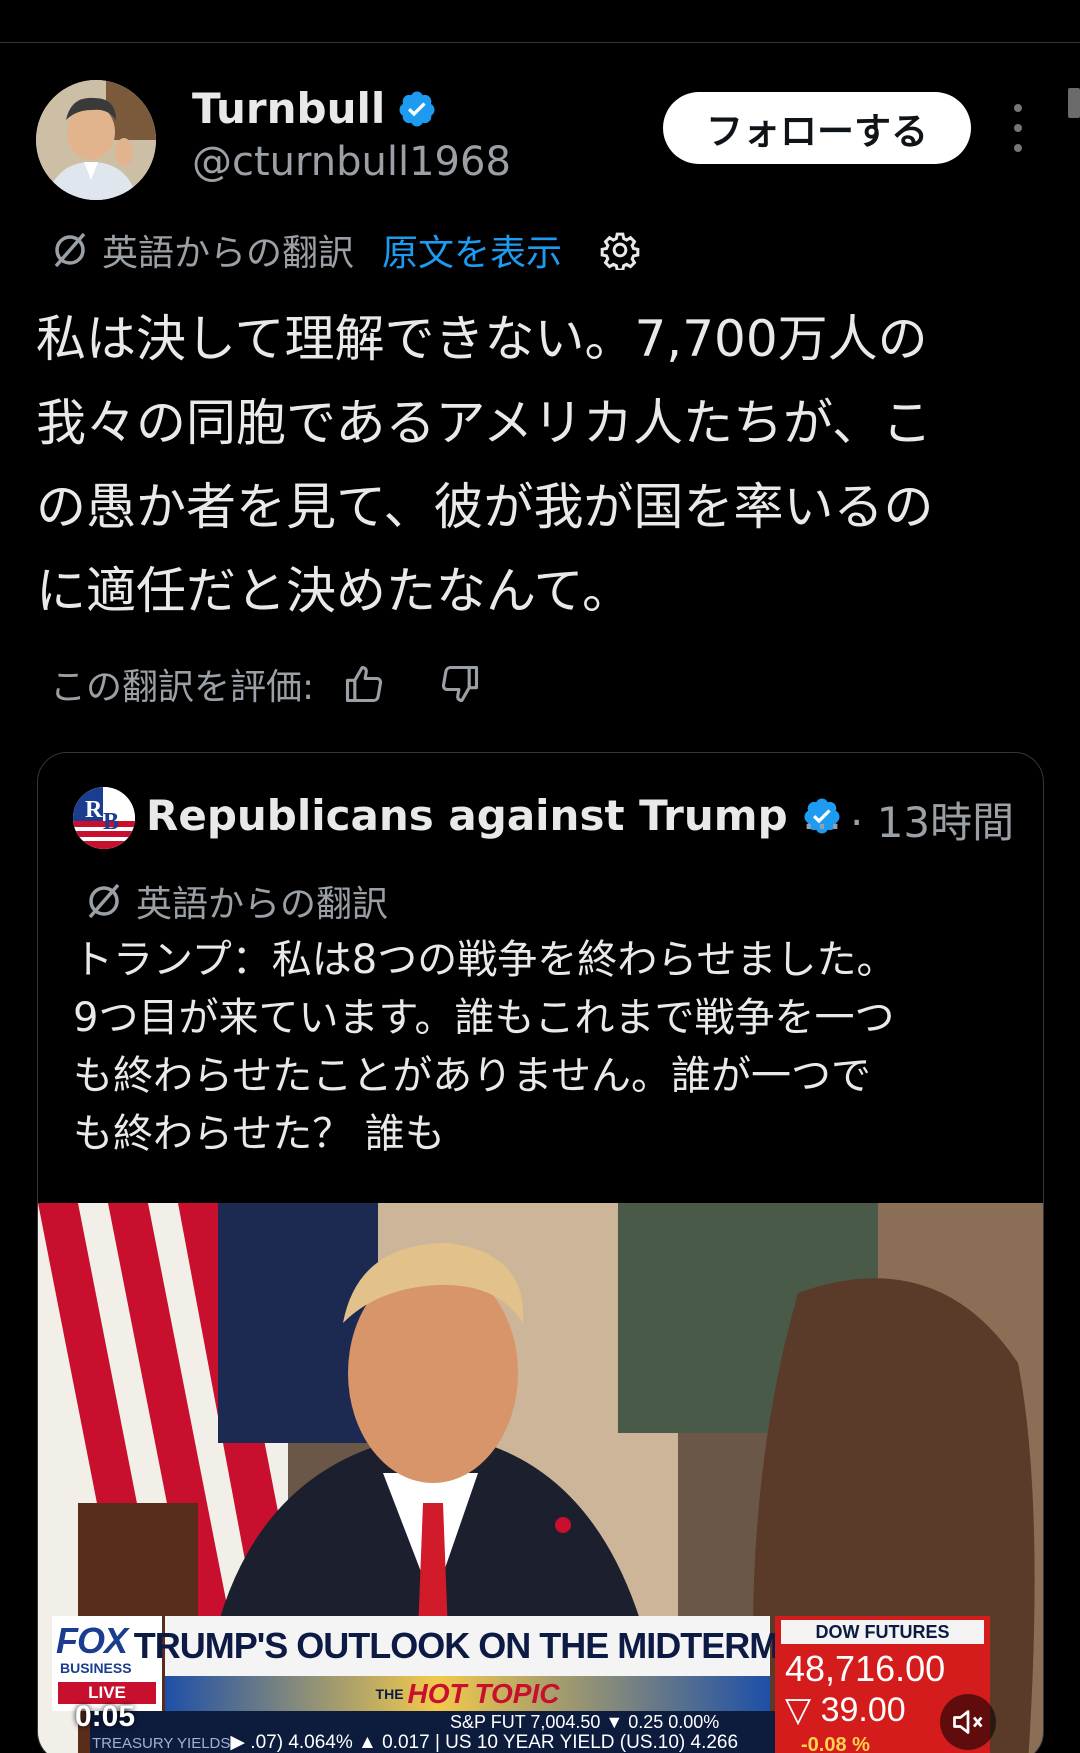 The image size is (1080, 1753). Describe the element at coordinates (417, 108) in the screenshot. I see `verified-badge-icon` at that location.